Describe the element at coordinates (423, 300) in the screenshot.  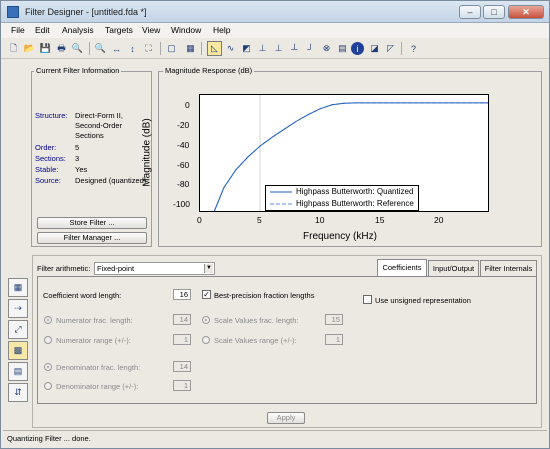
I see `unsigned-label: Use unsigned representation` at that location.